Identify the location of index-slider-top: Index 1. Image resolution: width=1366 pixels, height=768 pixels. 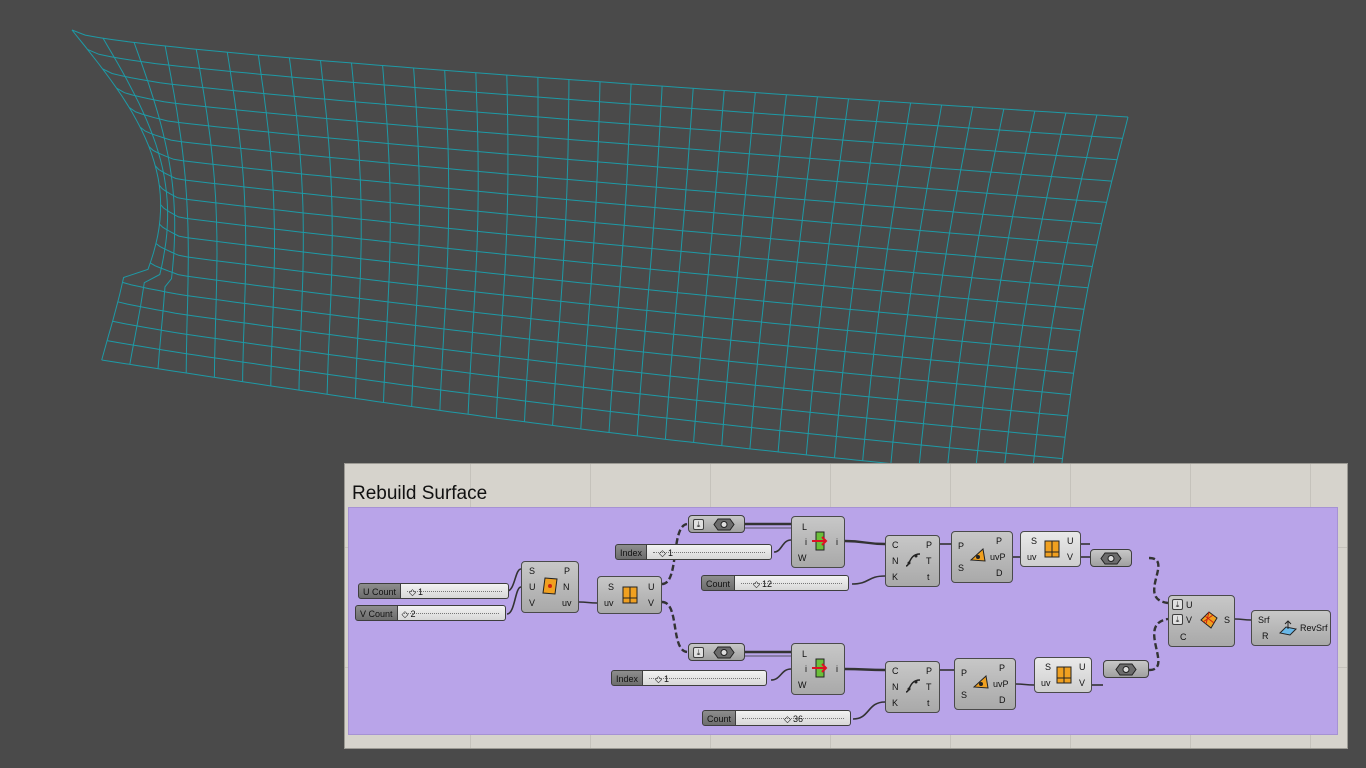
(694, 552).